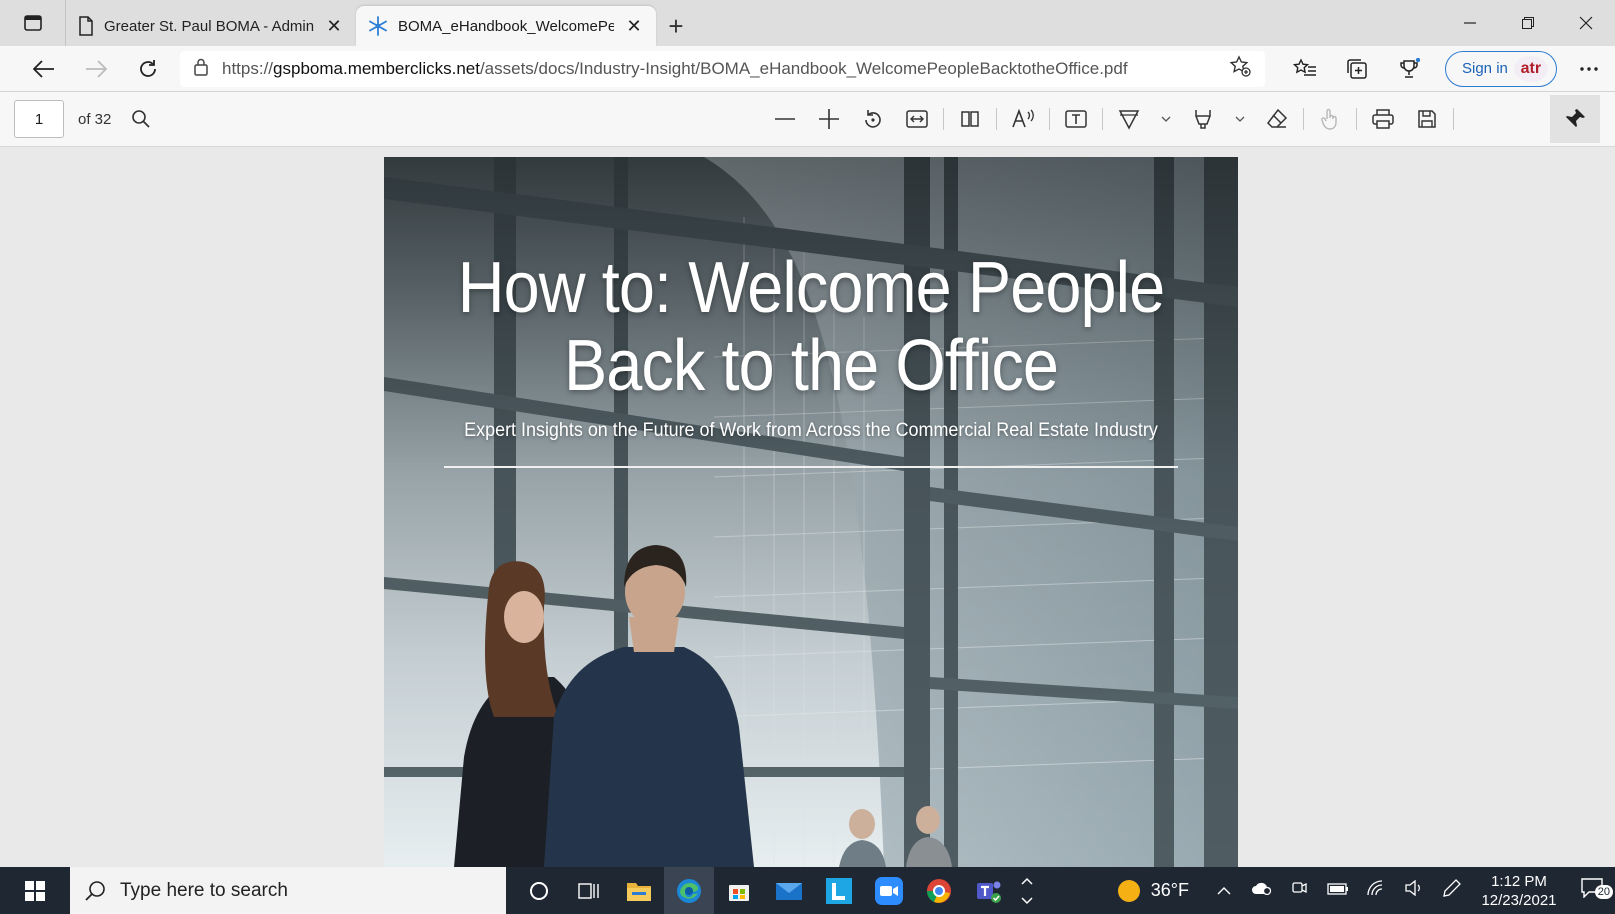  I want to click on collections-button, so click(1357, 69).